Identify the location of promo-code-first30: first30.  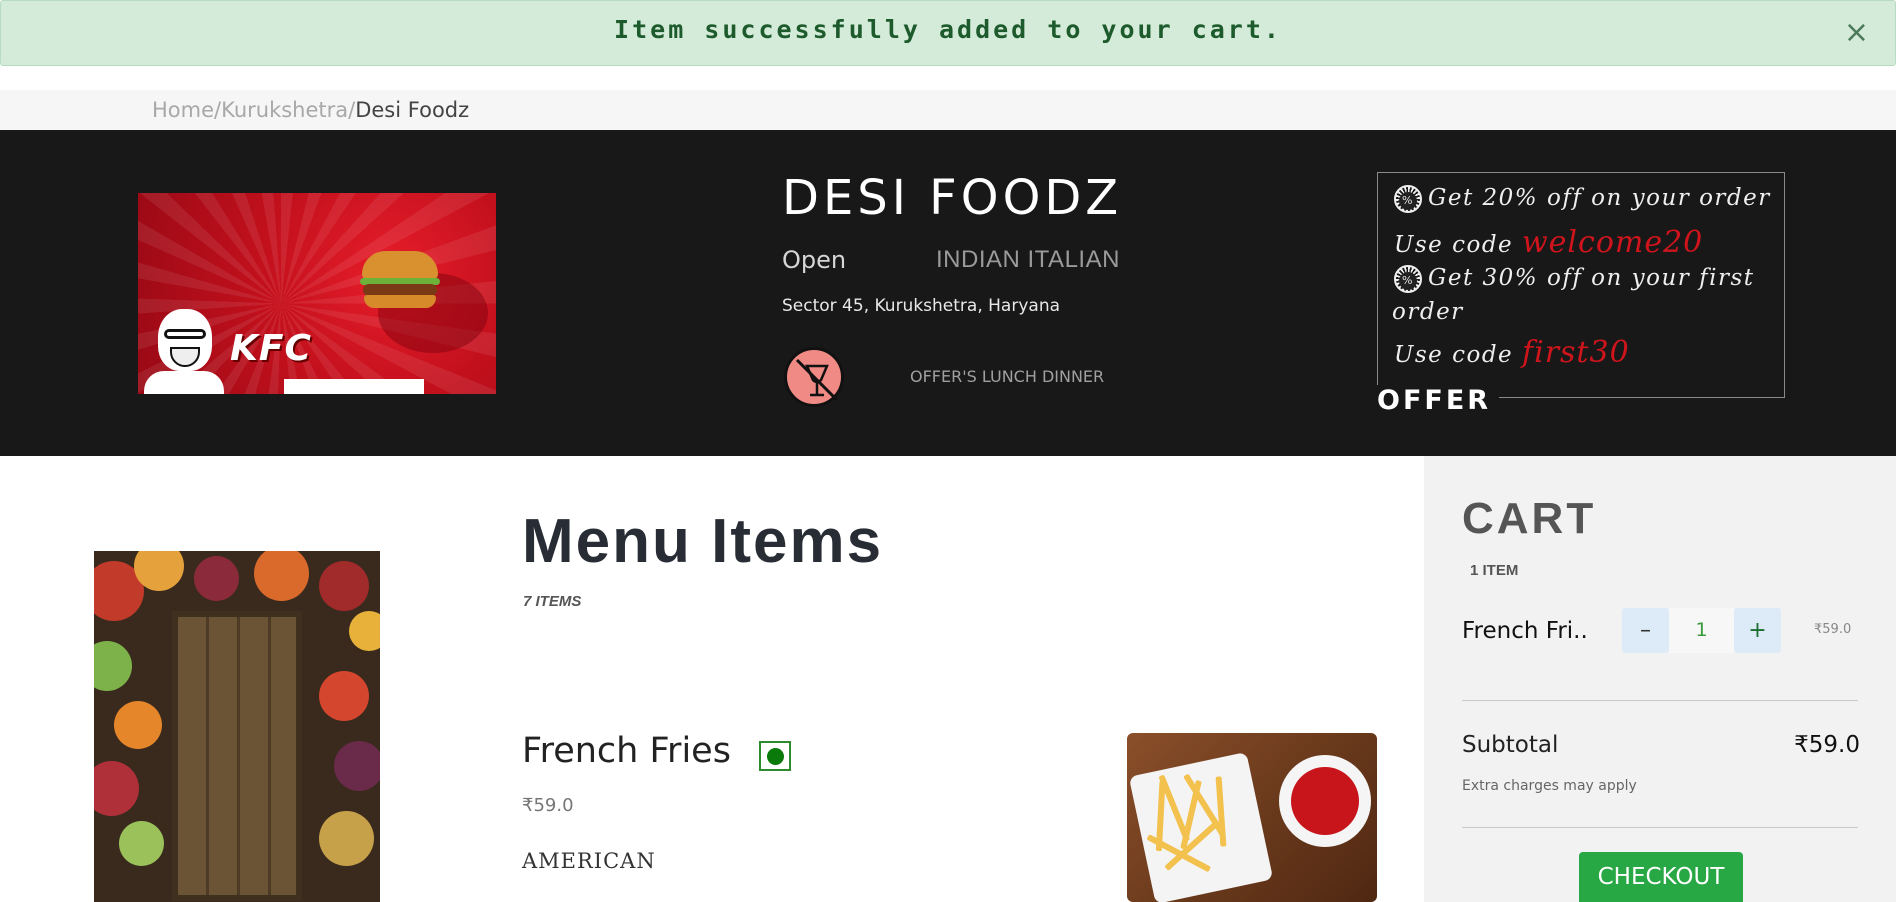
(1576, 352).